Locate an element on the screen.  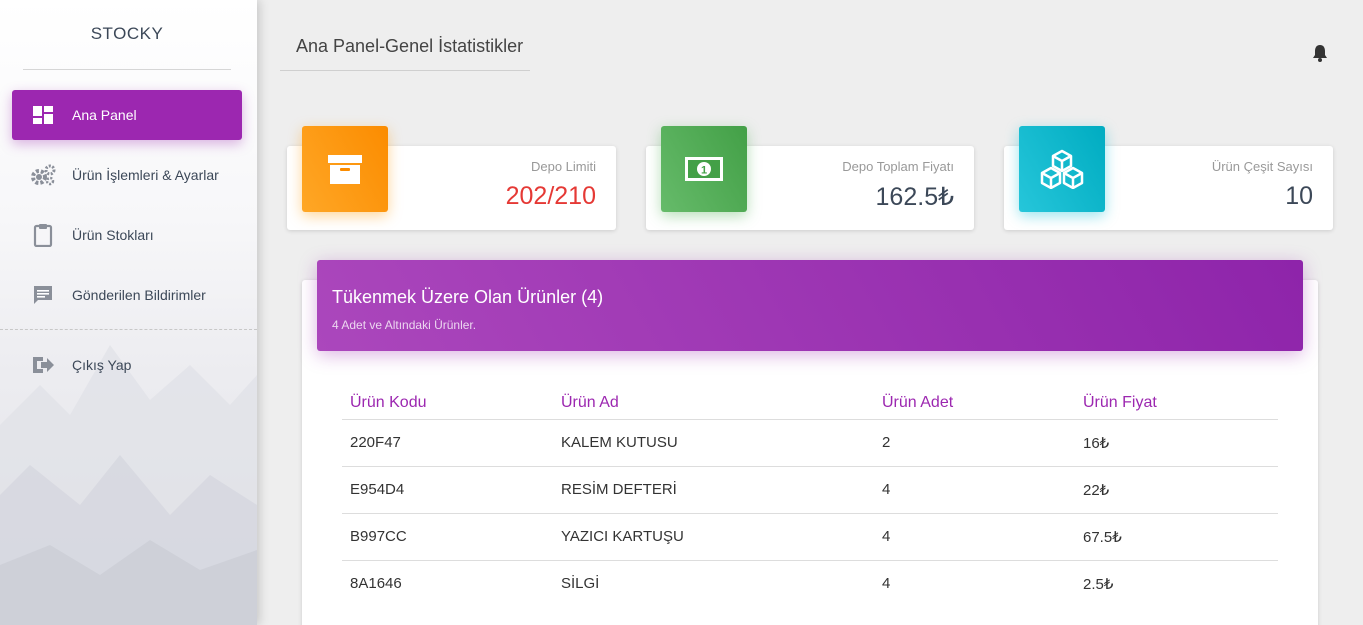
sidebar-item-label: Ana Panel is located at coordinates (104, 115).